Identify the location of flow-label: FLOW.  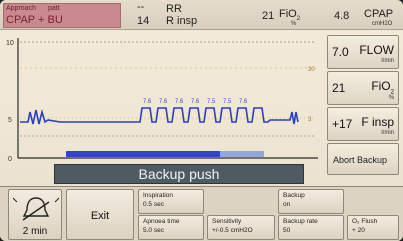
(376, 50).